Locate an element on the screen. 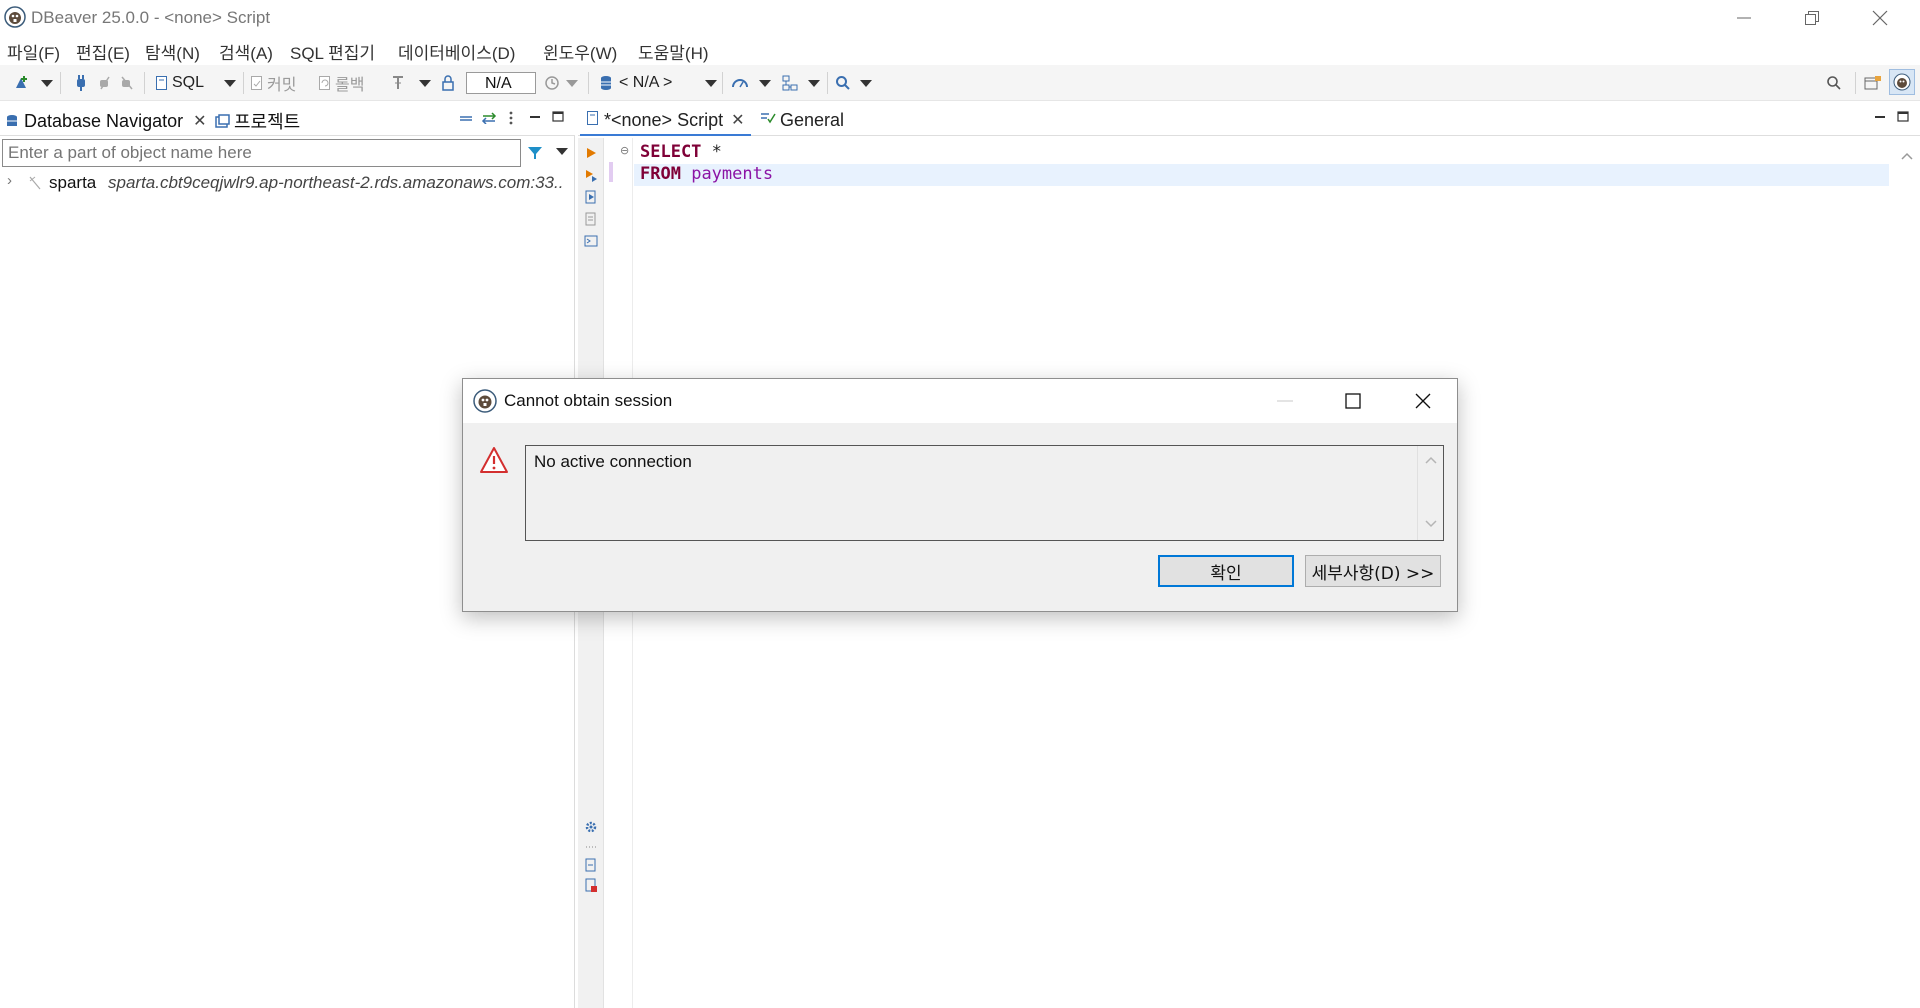  global-search-button is located at coordinates (1834, 83).